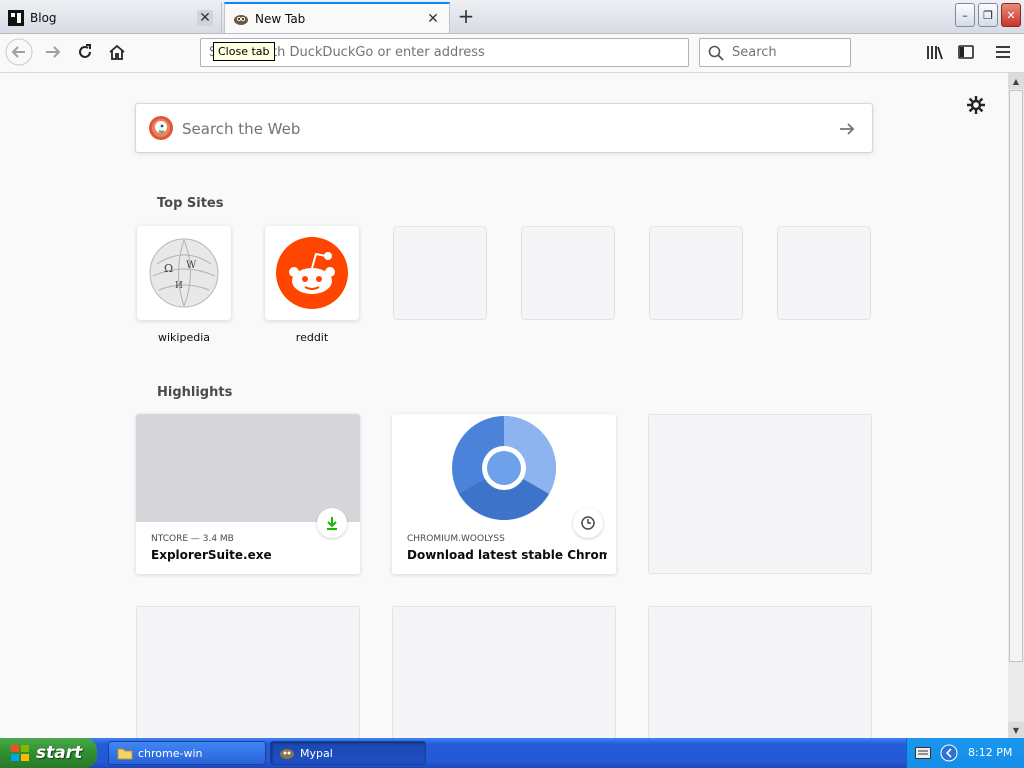  I want to click on svg-text: И, so click(179, 286).